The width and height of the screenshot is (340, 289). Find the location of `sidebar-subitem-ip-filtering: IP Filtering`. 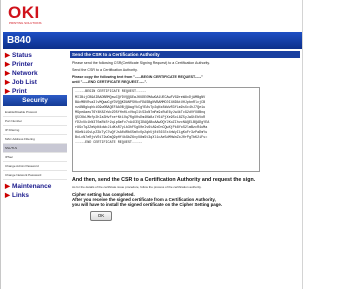

sidebar-subitem-ip-filtering: IP Filtering is located at coordinates (35, 130).